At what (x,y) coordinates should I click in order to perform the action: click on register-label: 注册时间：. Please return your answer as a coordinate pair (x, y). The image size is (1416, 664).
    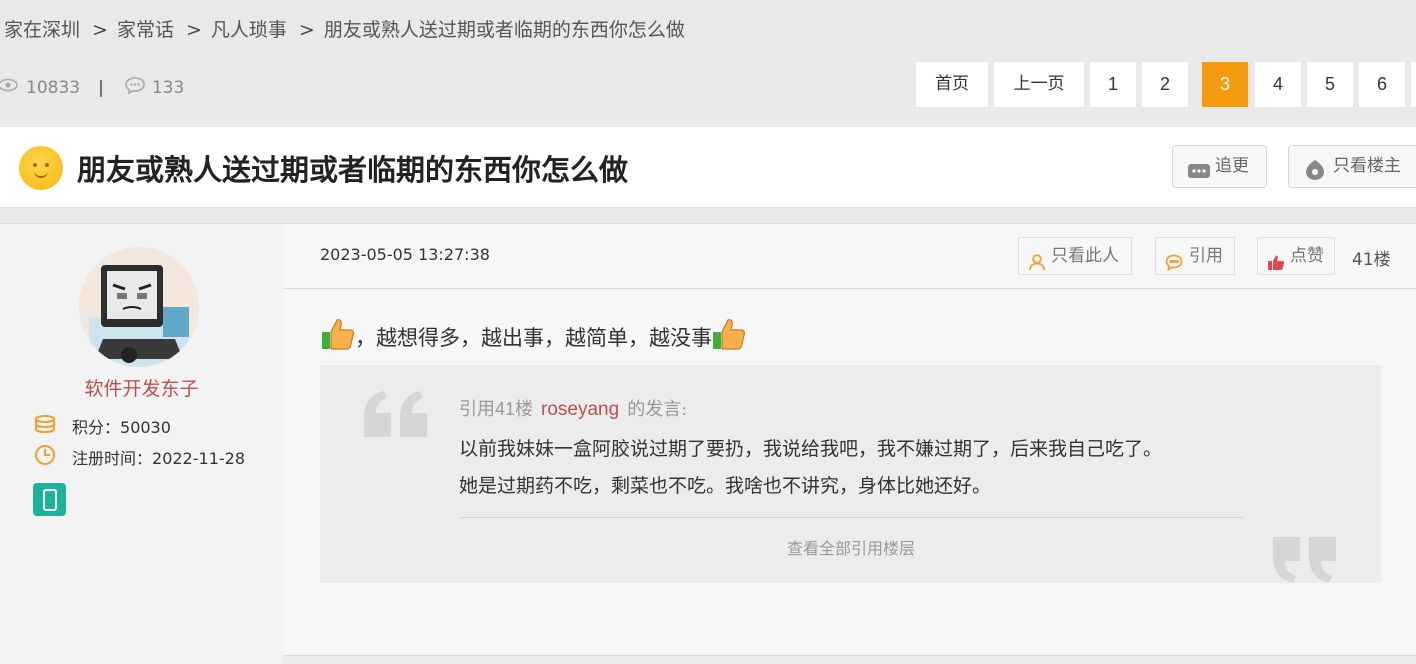
    Looking at the image, I should click on (112, 458).